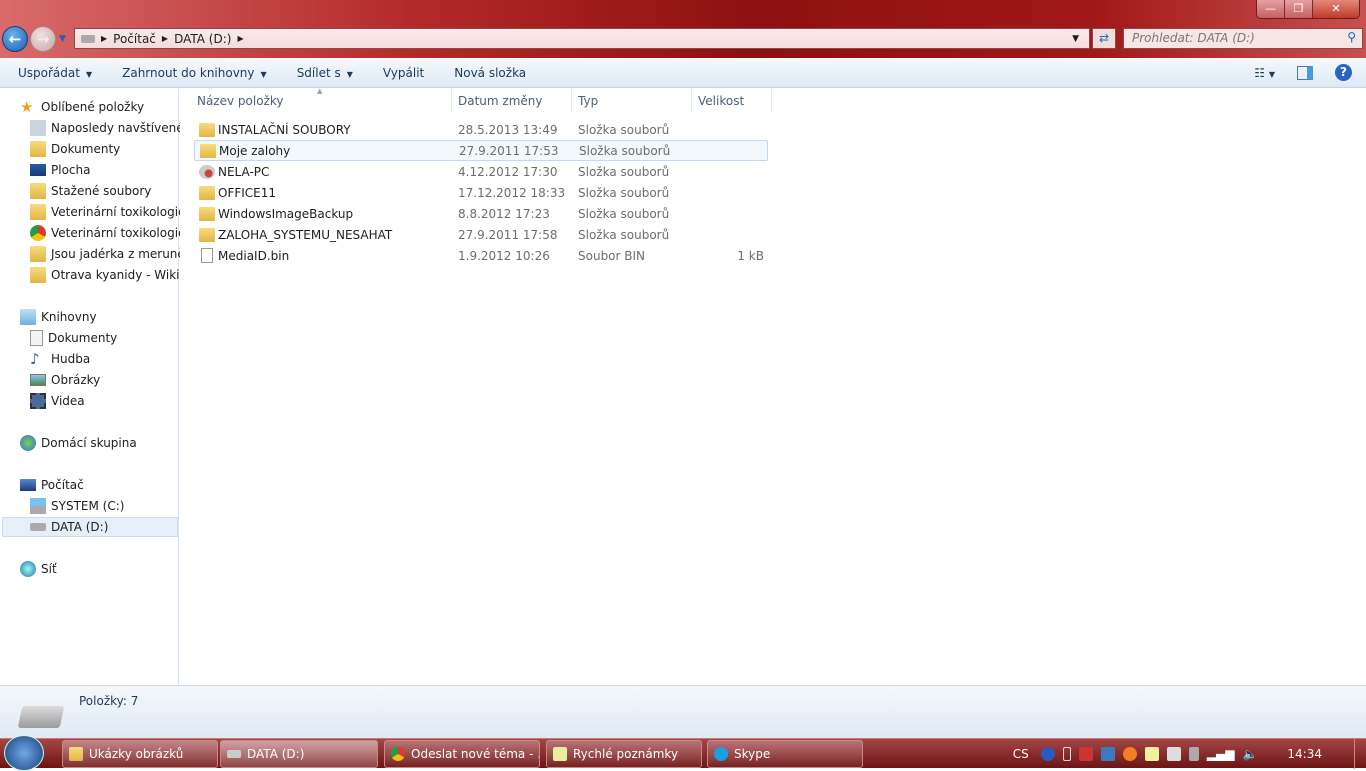 This screenshot has width=1366, height=771. Describe the element at coordinates (785, 754) in the screenshot. I see `task-skype: Skype` at that location.